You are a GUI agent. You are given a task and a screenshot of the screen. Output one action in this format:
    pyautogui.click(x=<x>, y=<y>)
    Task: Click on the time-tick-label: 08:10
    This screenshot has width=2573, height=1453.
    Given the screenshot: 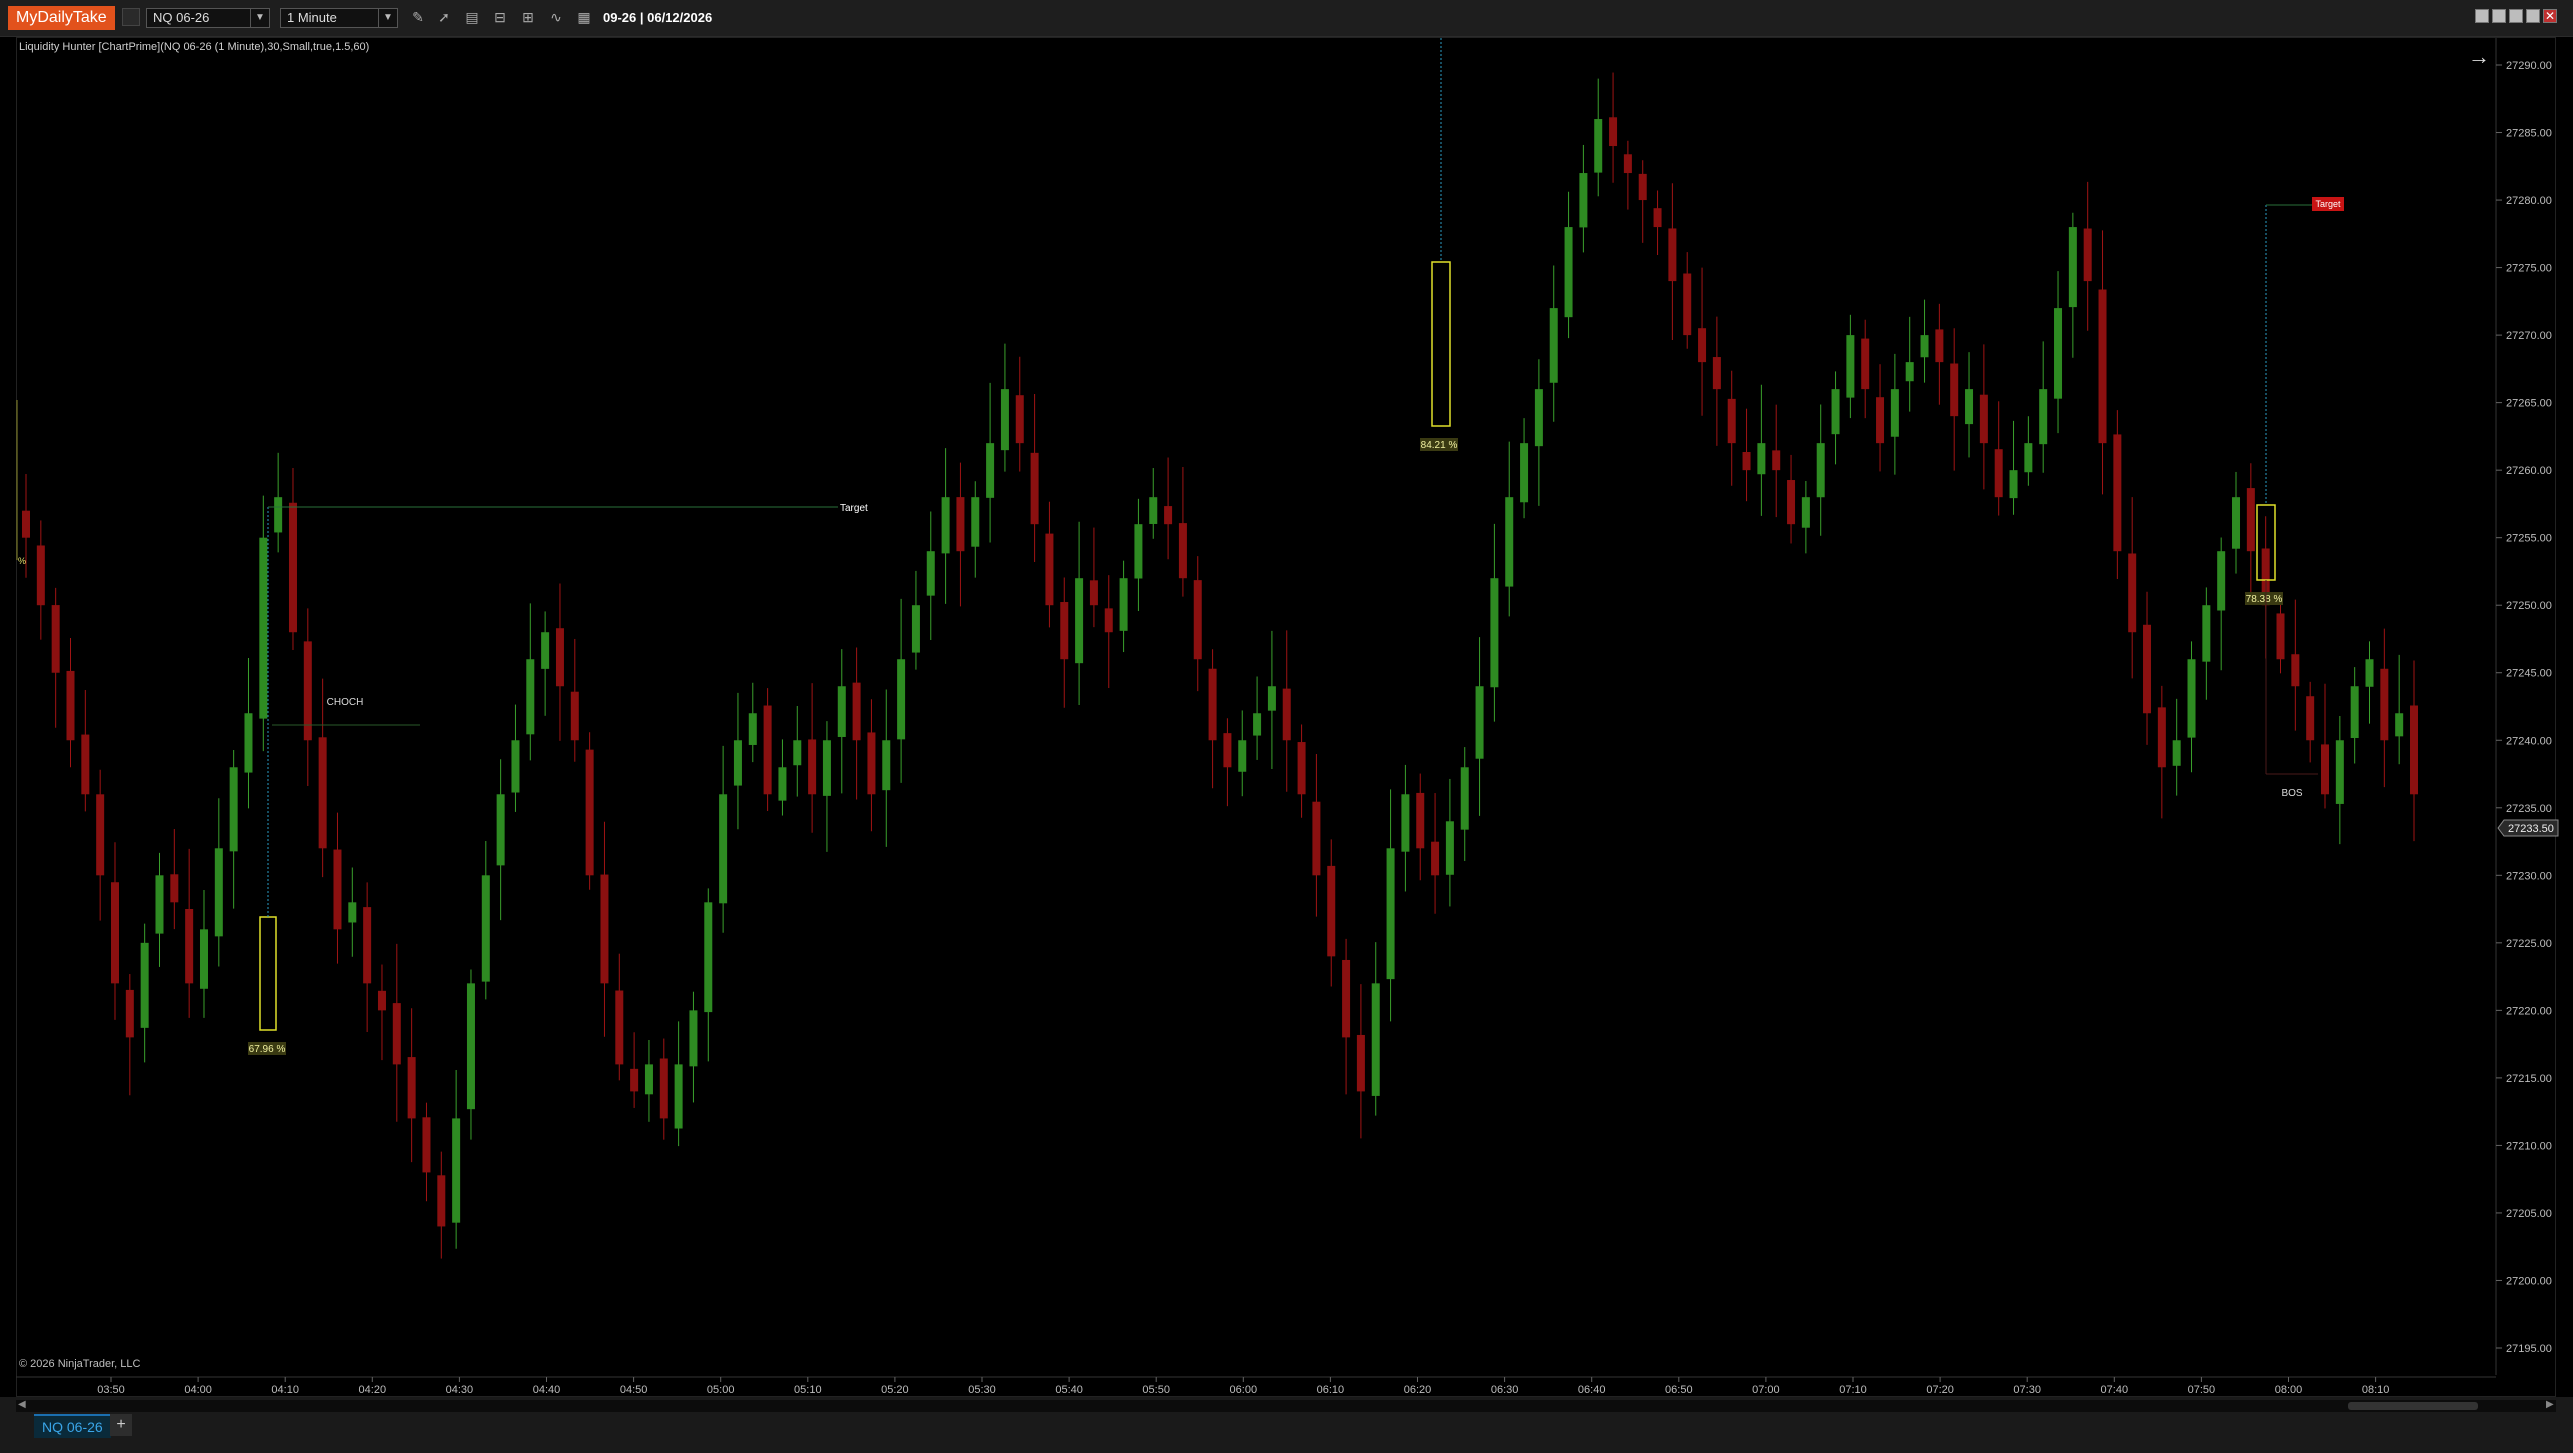 What is the action you would take?
    pyautogui.click(x=2376, y=1390)
    